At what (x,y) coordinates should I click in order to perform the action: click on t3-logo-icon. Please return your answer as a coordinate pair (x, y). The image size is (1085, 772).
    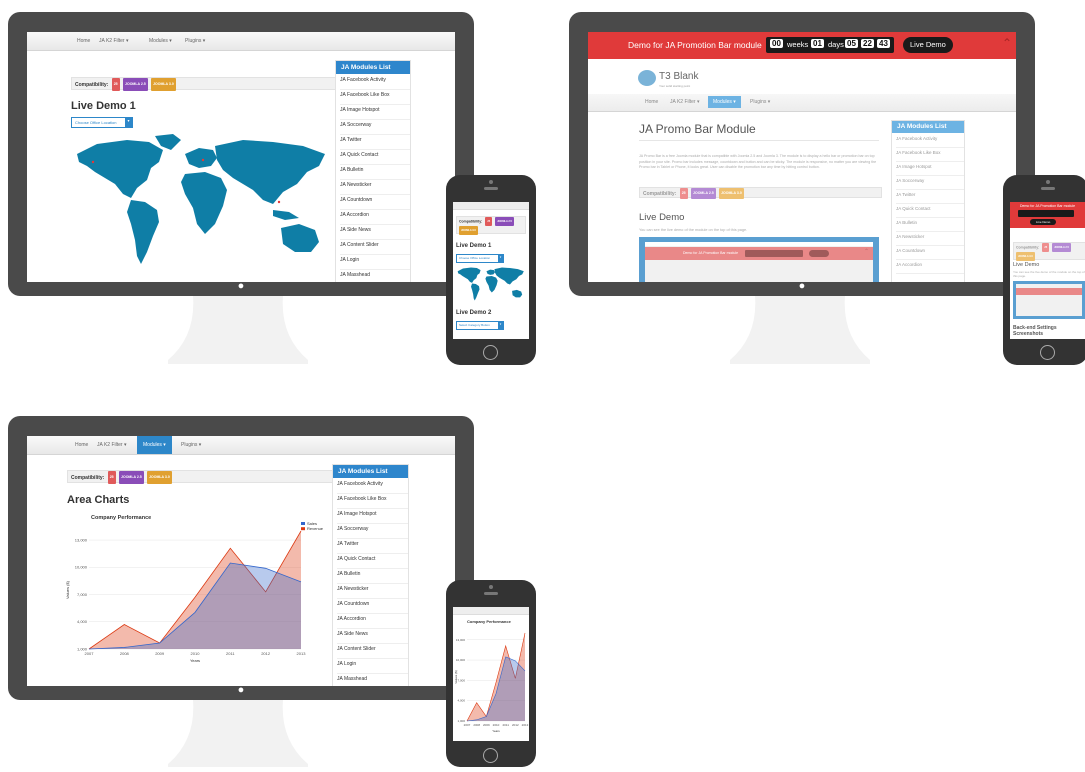
    Looking at the image, I should click on (647, 78).